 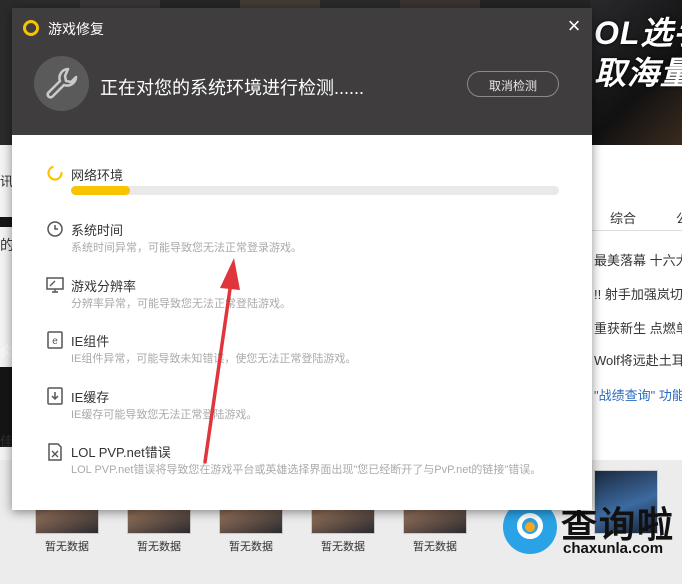 I want to click on news-item: 重获新生 点燃单, so click(x=638, y=327).